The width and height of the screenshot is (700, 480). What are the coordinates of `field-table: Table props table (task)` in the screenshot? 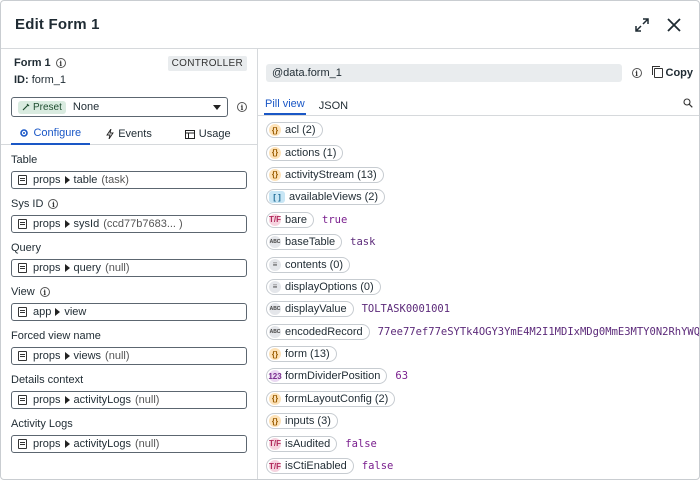 It's located at (129, 171).